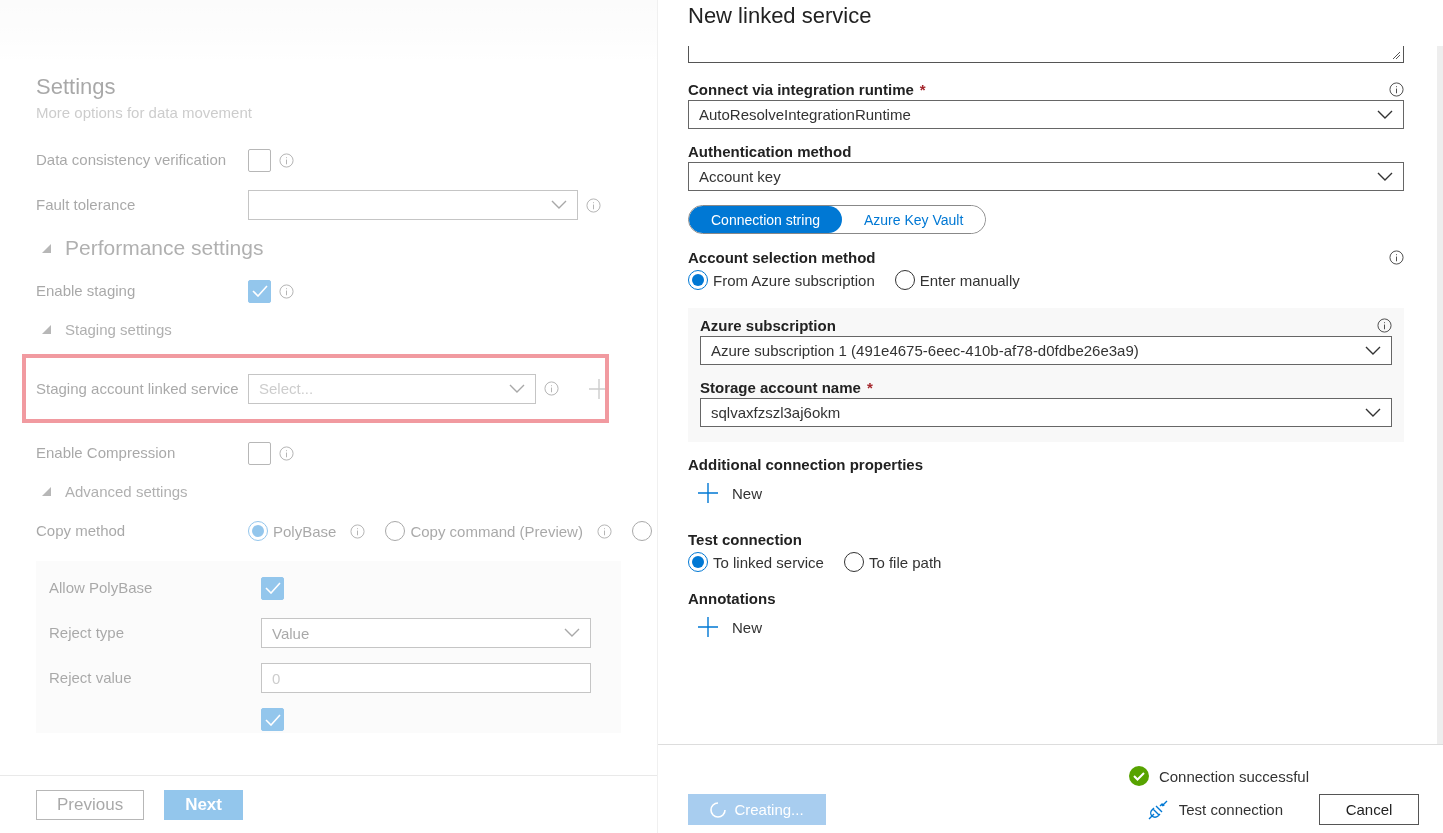 This screenshot has height=833, width=1443. What do you see at coordinates (138, 388) in the screenshot?
I see `field-label: Staging account linked service` at bounding box center [138, 388].